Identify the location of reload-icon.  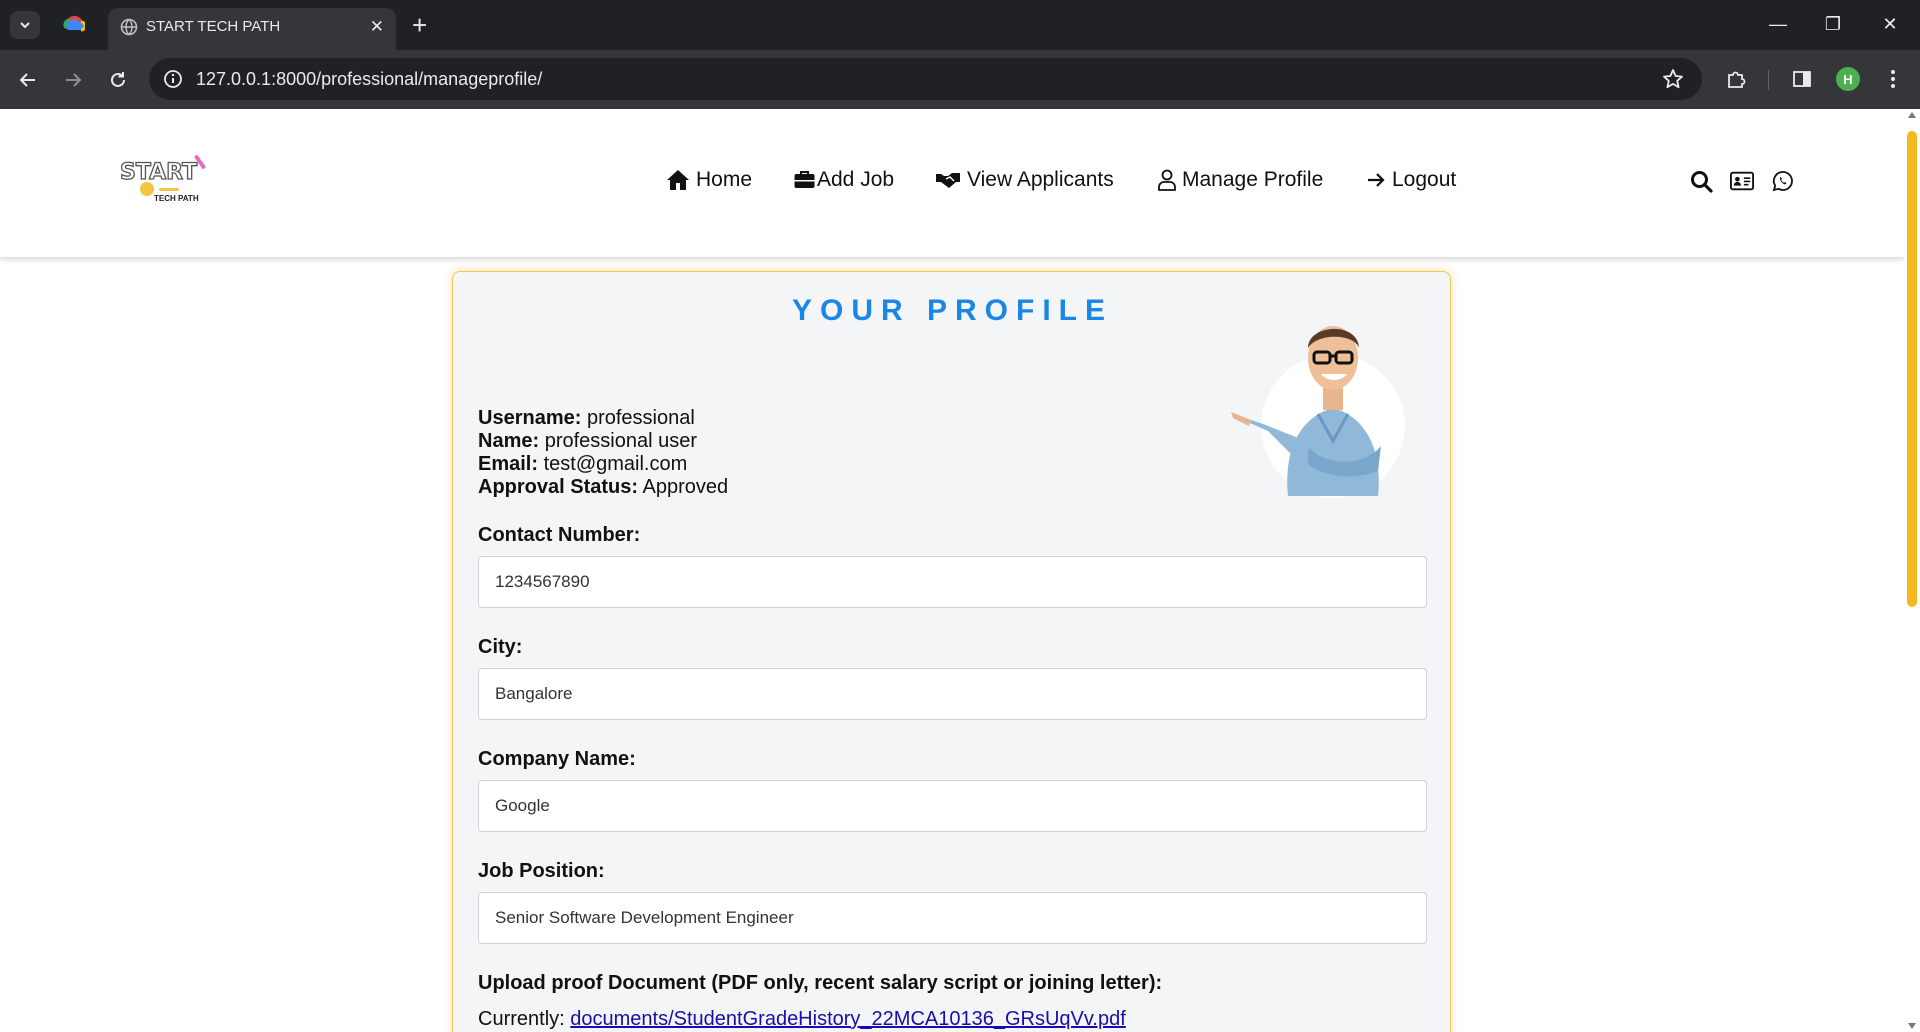
(118, 79).